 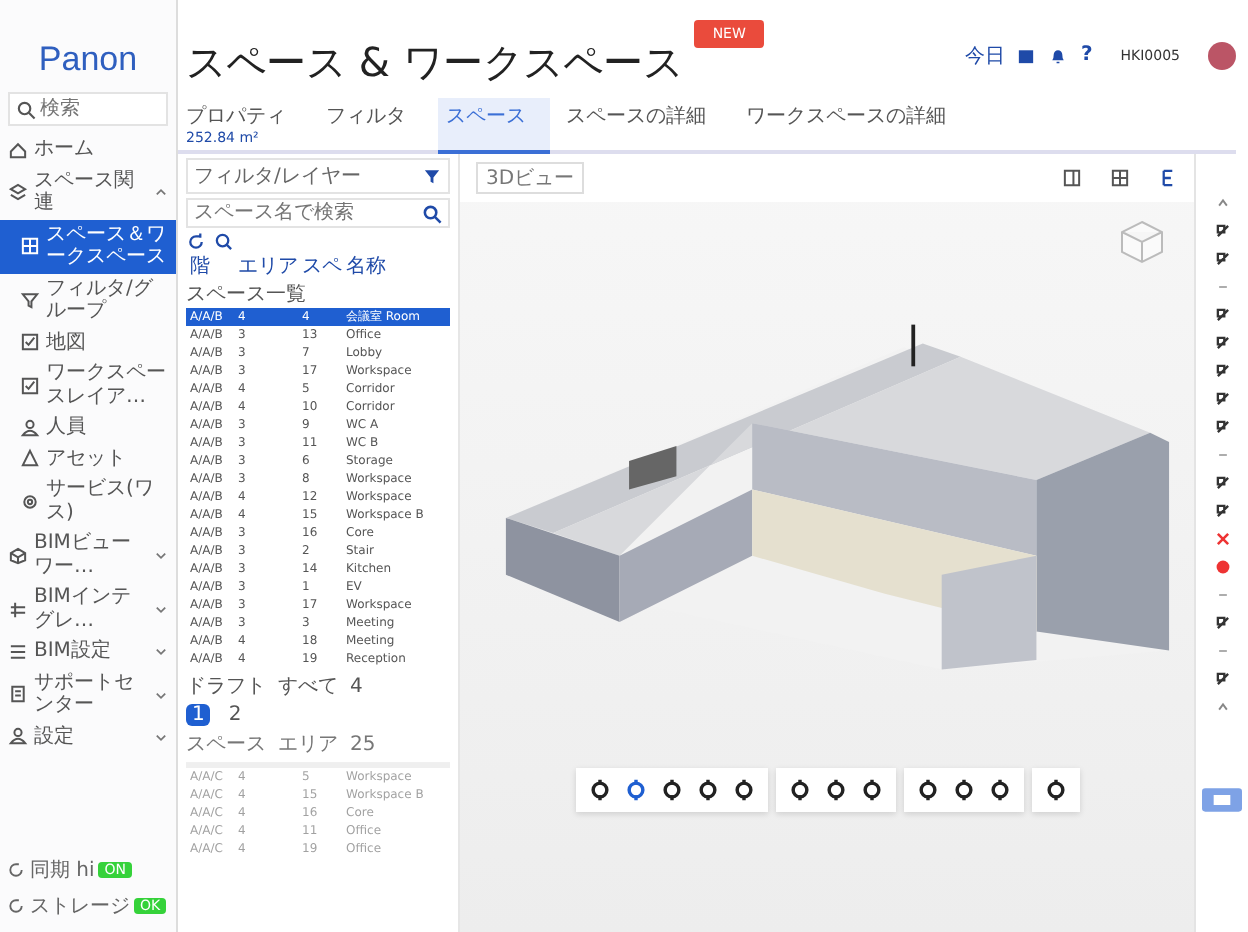 I want to click on bell-icon, so click(x=1058, y=55).